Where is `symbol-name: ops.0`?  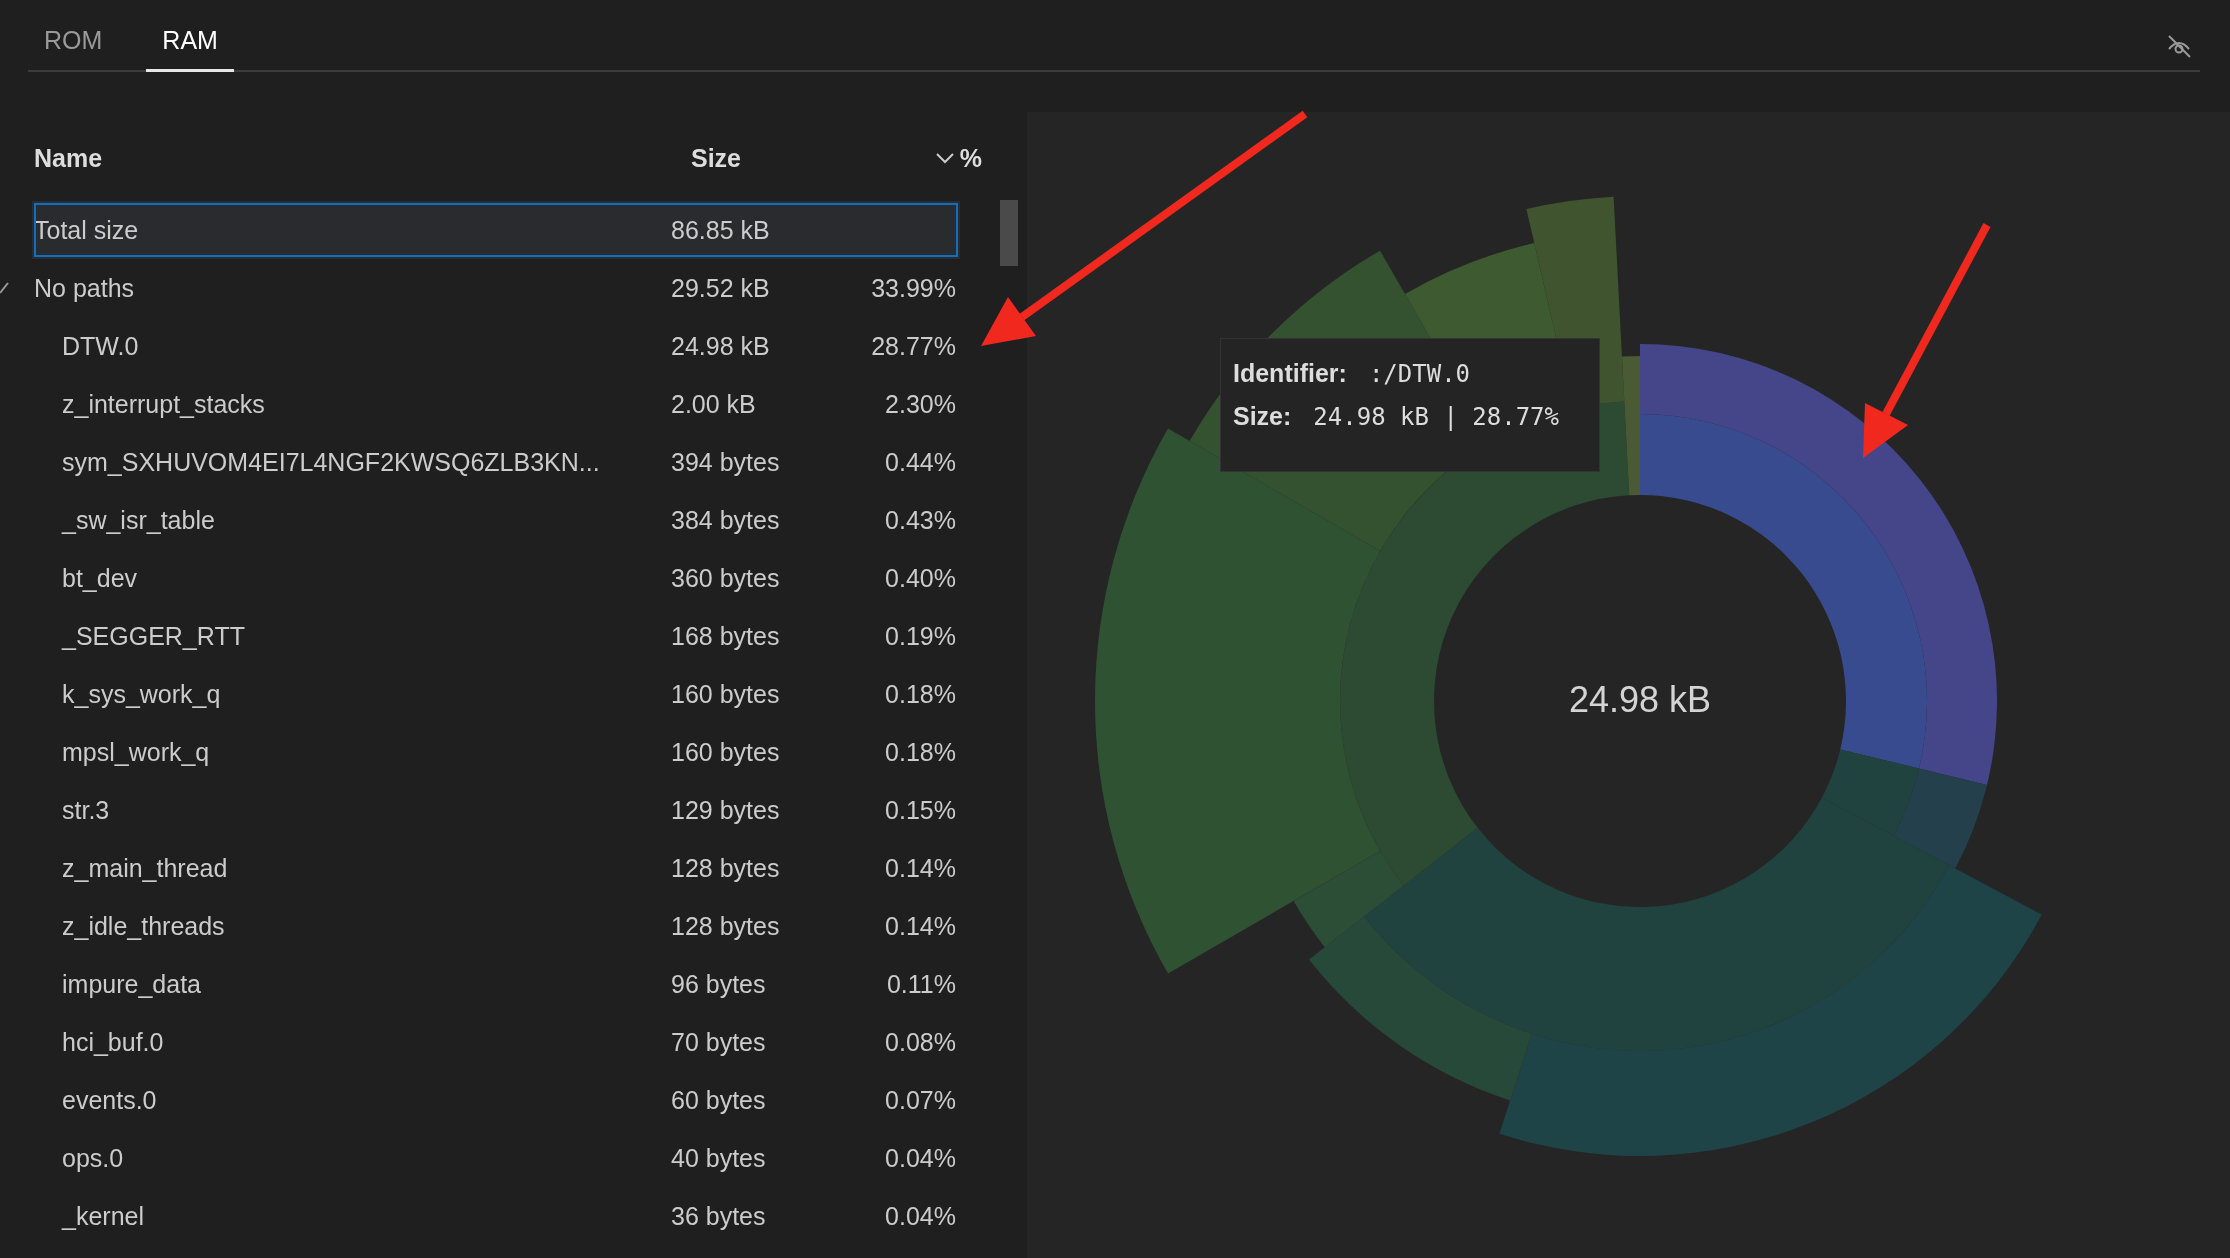 symbol-name: ops.0 is located at coordinates (93, 1158).